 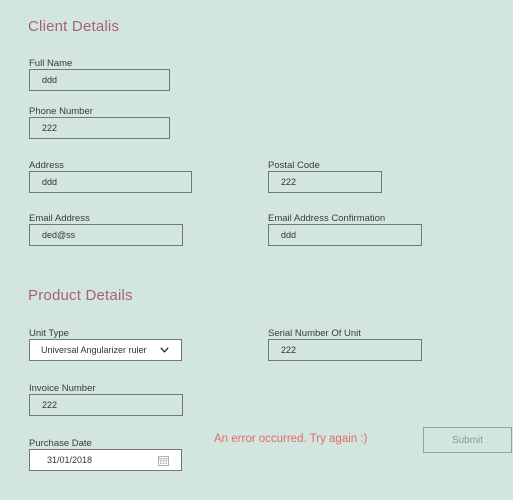 What do you see at coordinates (289, 182) in the screenshot?
I see `postal-code-value: 222` at bounding box center [289, 182].